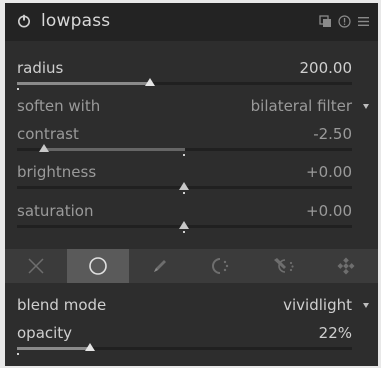 The width and height of the screenshot is (381, 368). I want to click on mask-drawn-button, so click(160, 266).